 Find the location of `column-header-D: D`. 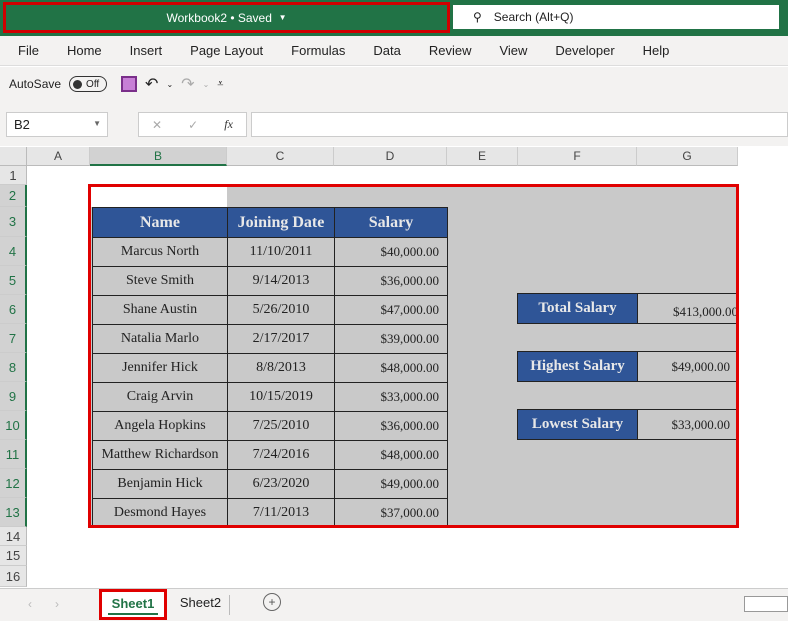

column-header-D: D is located at coordinates (390, 156).